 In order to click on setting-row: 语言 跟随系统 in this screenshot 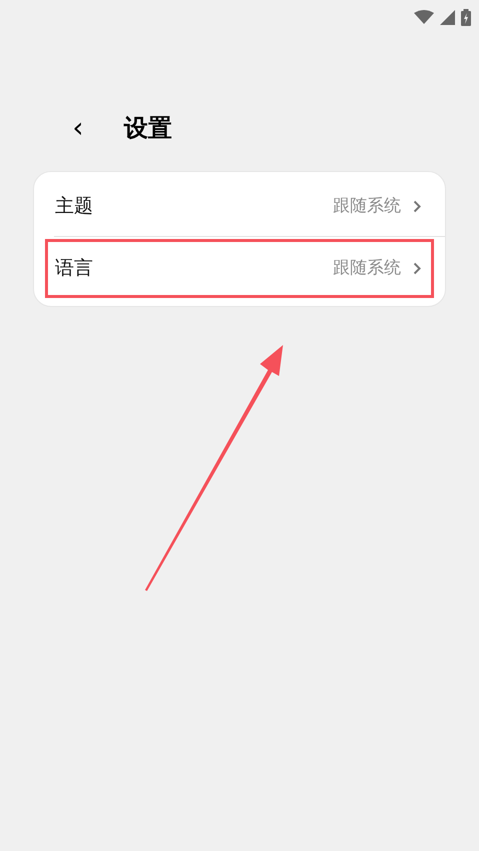, I will do `click(239, 268)`.